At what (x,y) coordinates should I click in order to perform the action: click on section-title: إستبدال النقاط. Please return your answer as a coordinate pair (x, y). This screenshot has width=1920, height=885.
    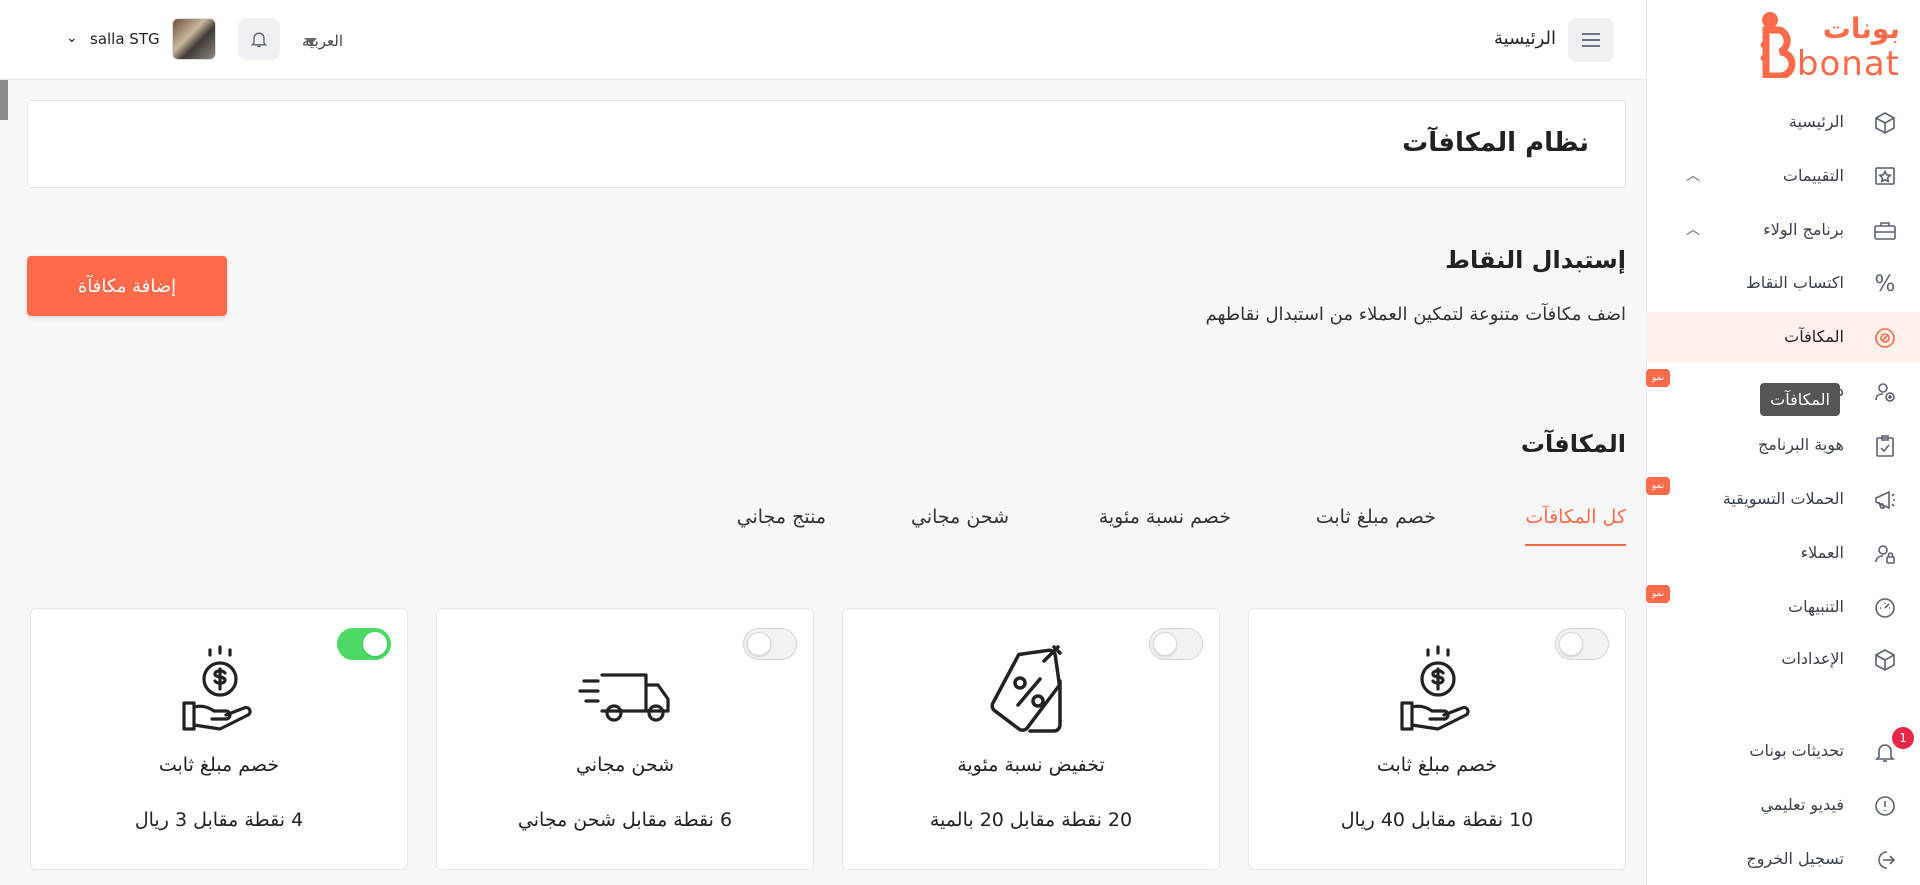
    Looking at the image, I should click on (1535, 260).